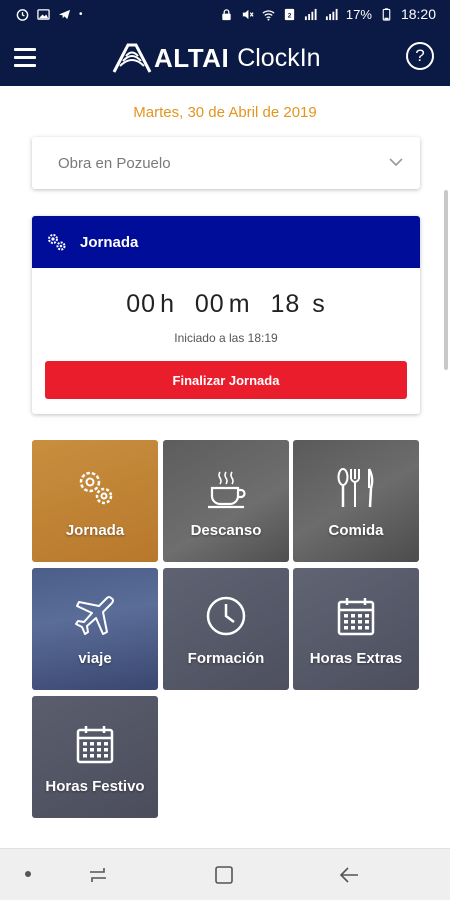 This screenshot has height=900, width=450. Describe the element at coordinates (167, 304) in the screenshot. I see `timer-hours-unit: h` at that location.